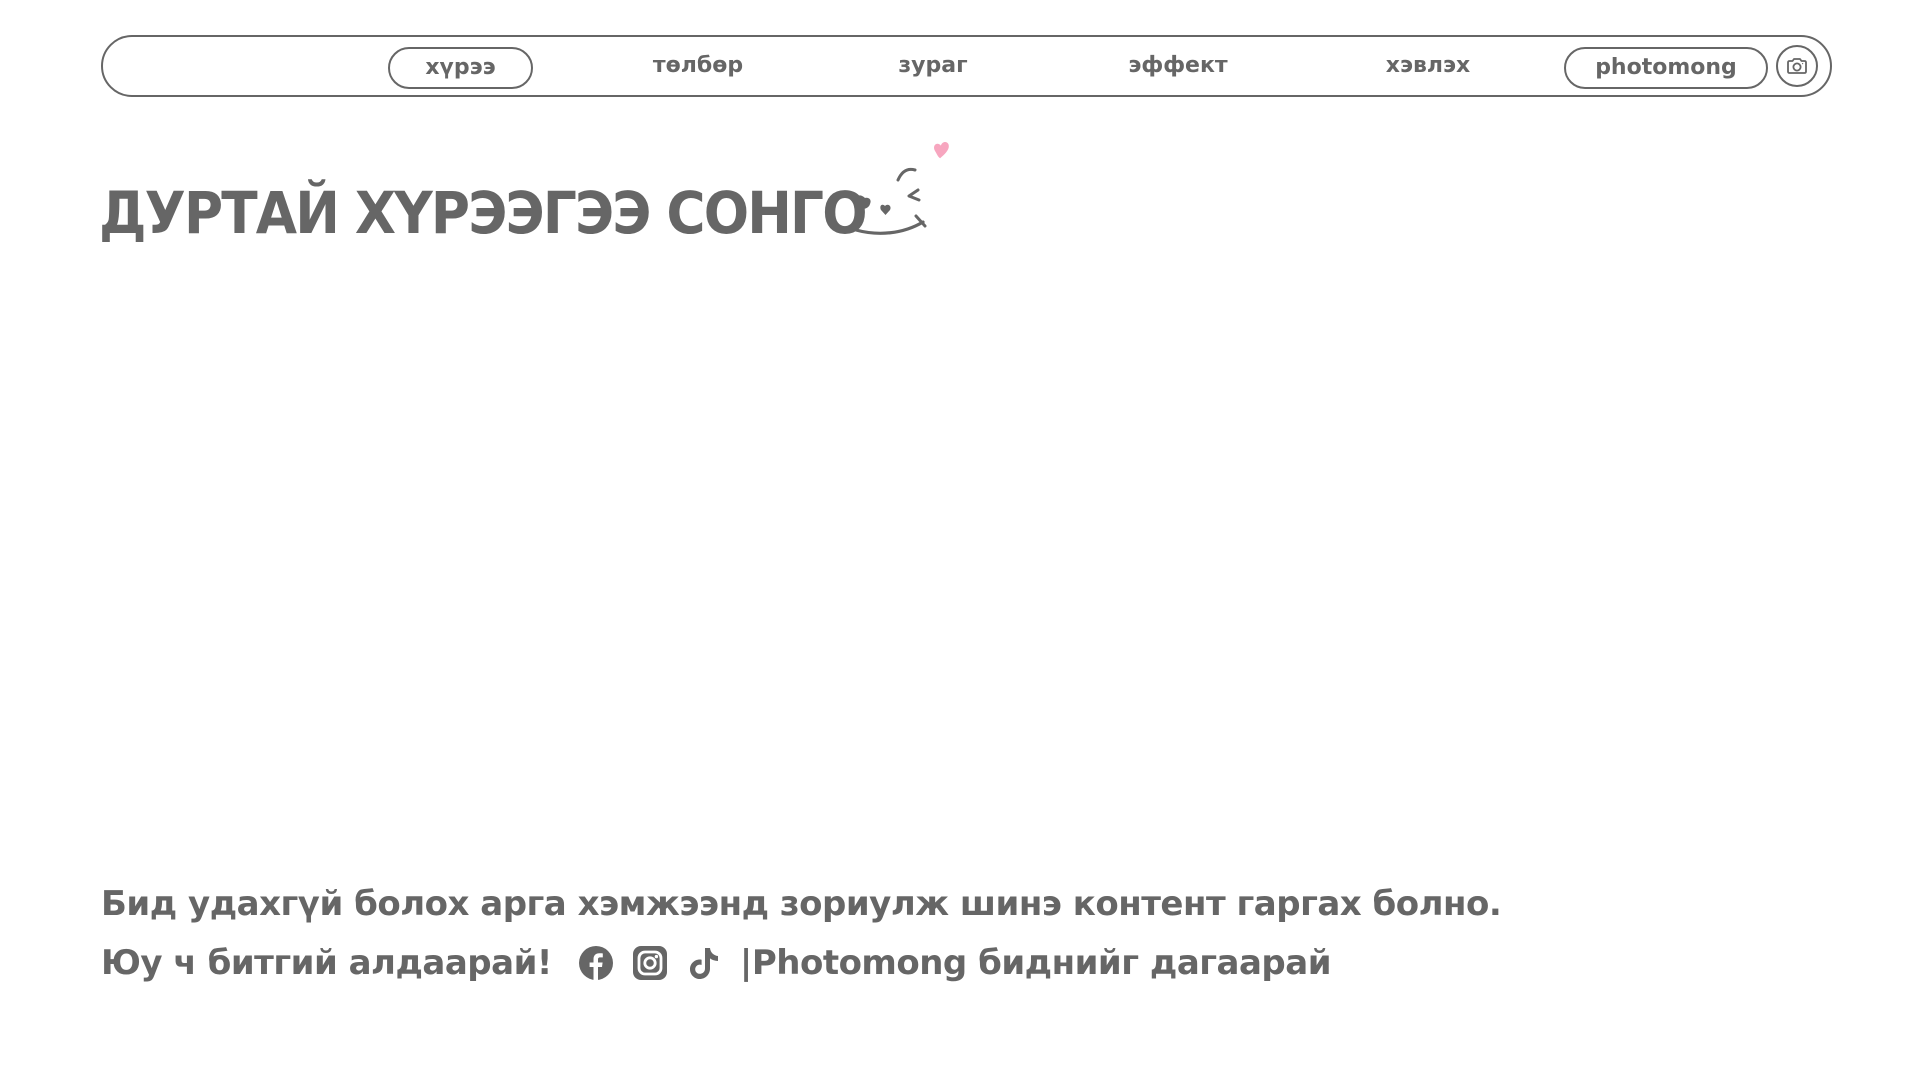 The height and width of the screenshot is (1080, 1920). I want to click on nav-item-print: хэвлэх, so click(1428, 68).